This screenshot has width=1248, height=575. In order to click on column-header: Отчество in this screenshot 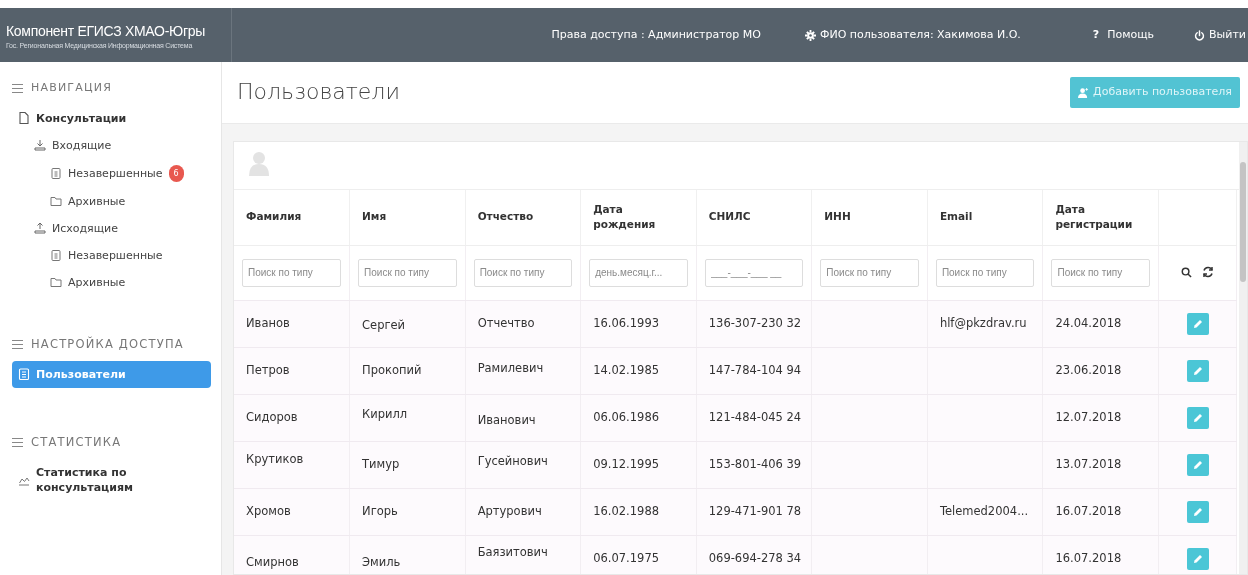, I will do `click(523, 217)`.